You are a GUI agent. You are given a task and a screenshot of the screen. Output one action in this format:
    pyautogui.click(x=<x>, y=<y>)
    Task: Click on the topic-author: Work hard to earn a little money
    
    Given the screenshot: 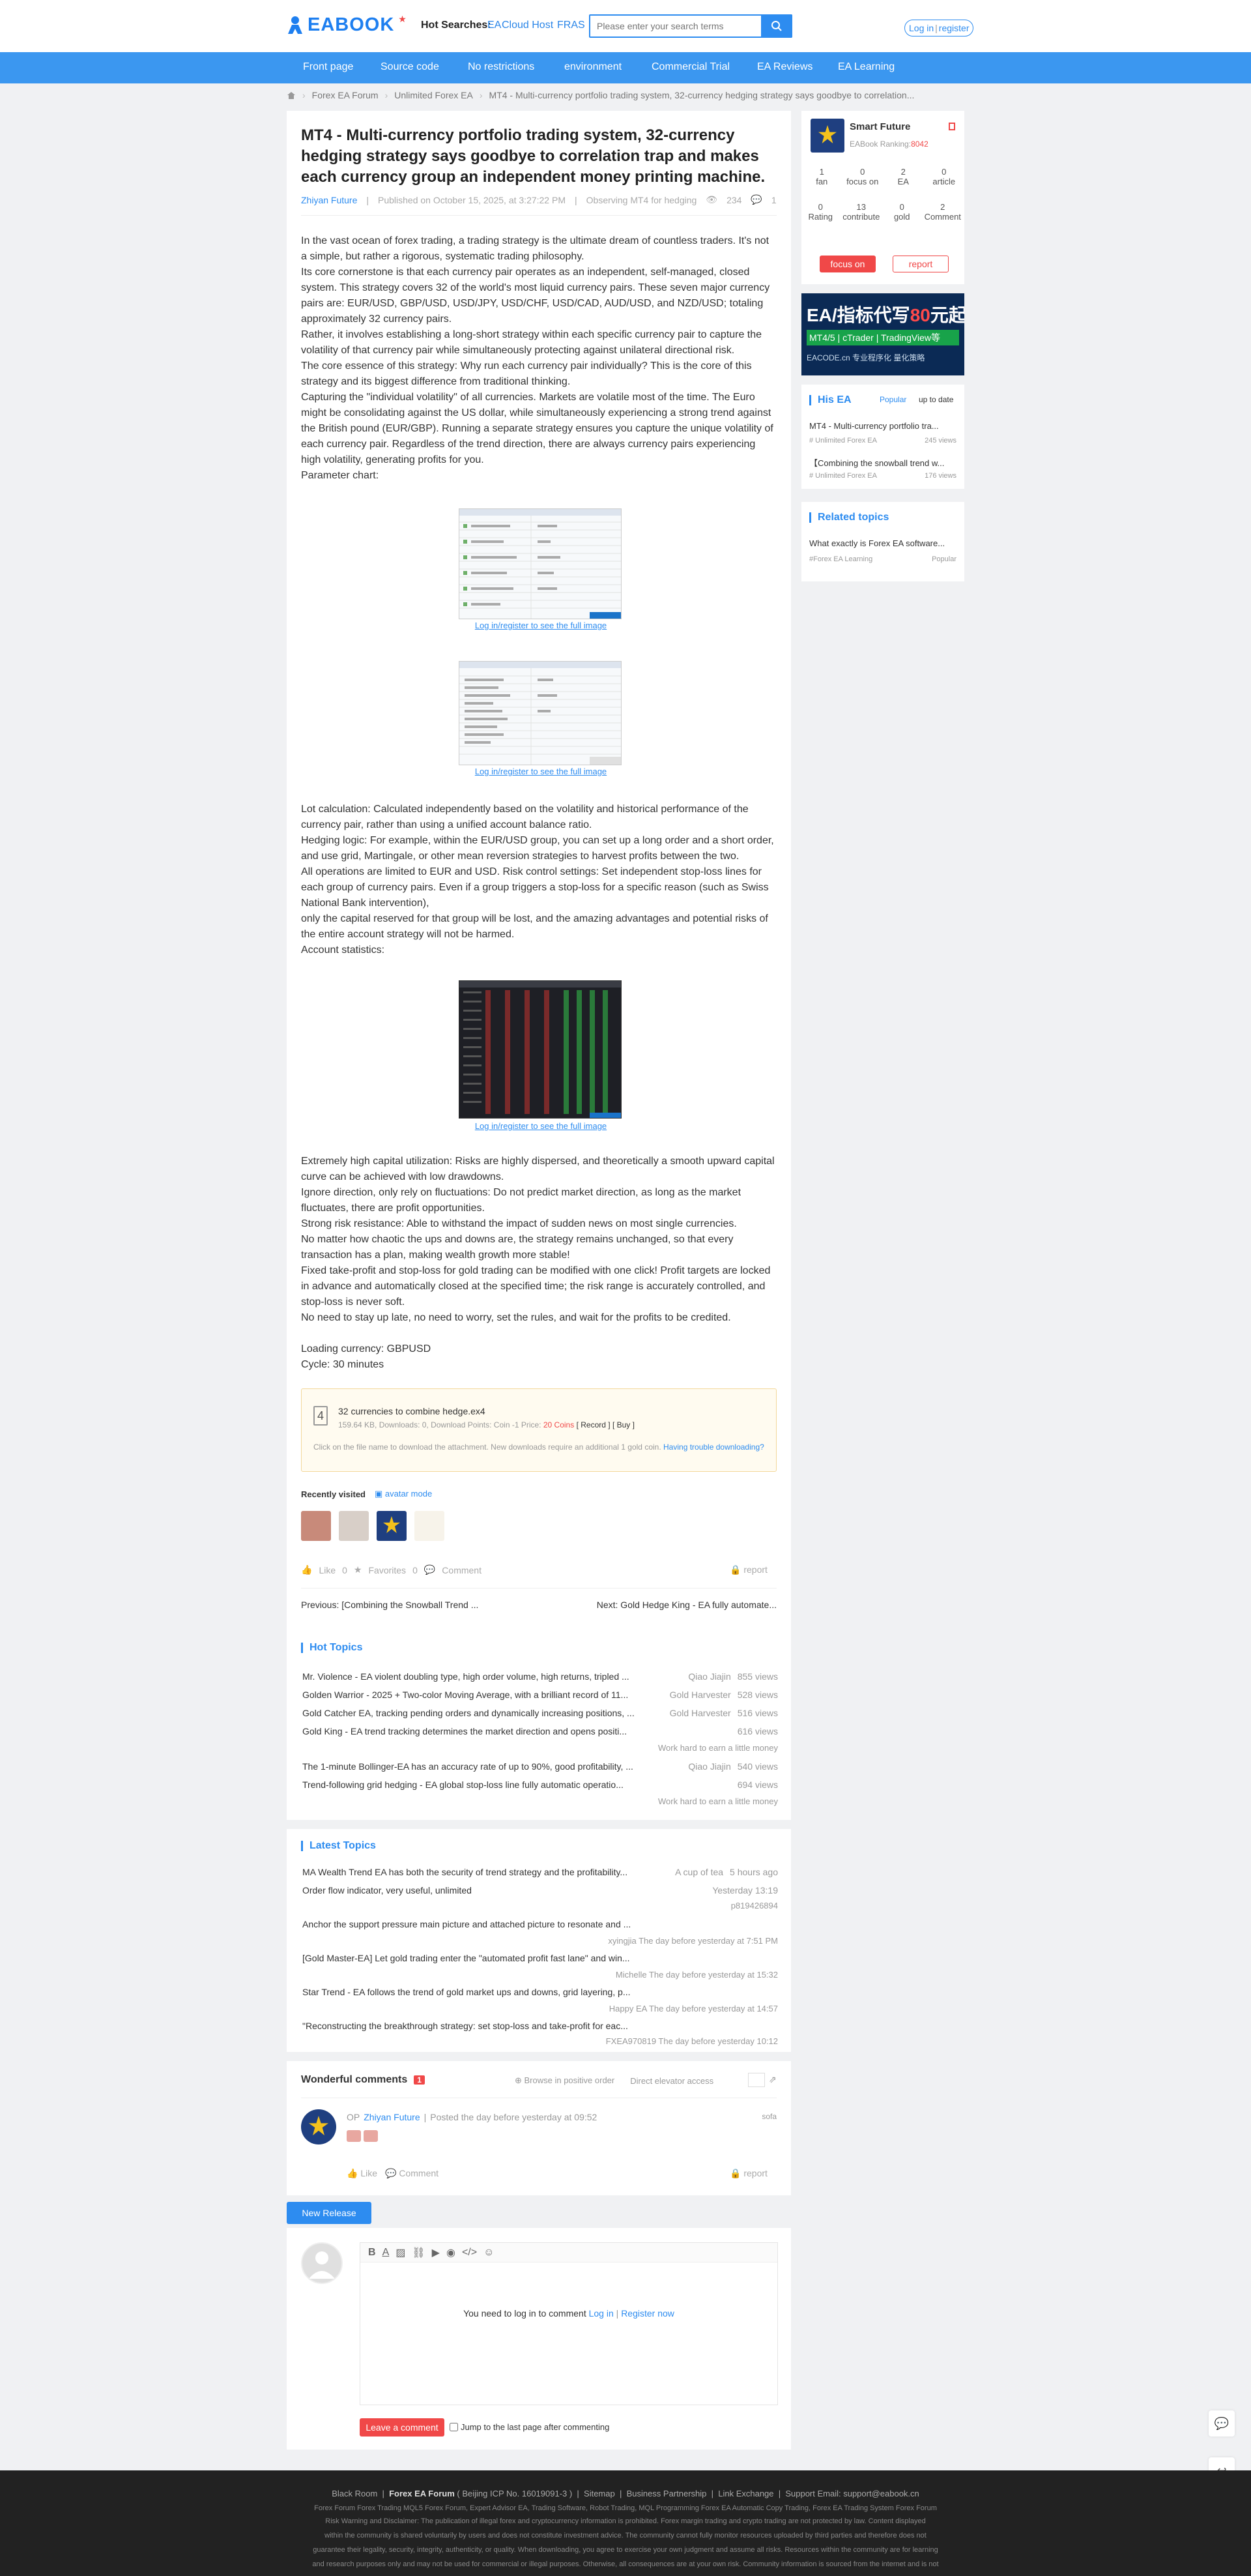 What is the action you would take?
    pyautogui.click(x=718, y=1801)
    